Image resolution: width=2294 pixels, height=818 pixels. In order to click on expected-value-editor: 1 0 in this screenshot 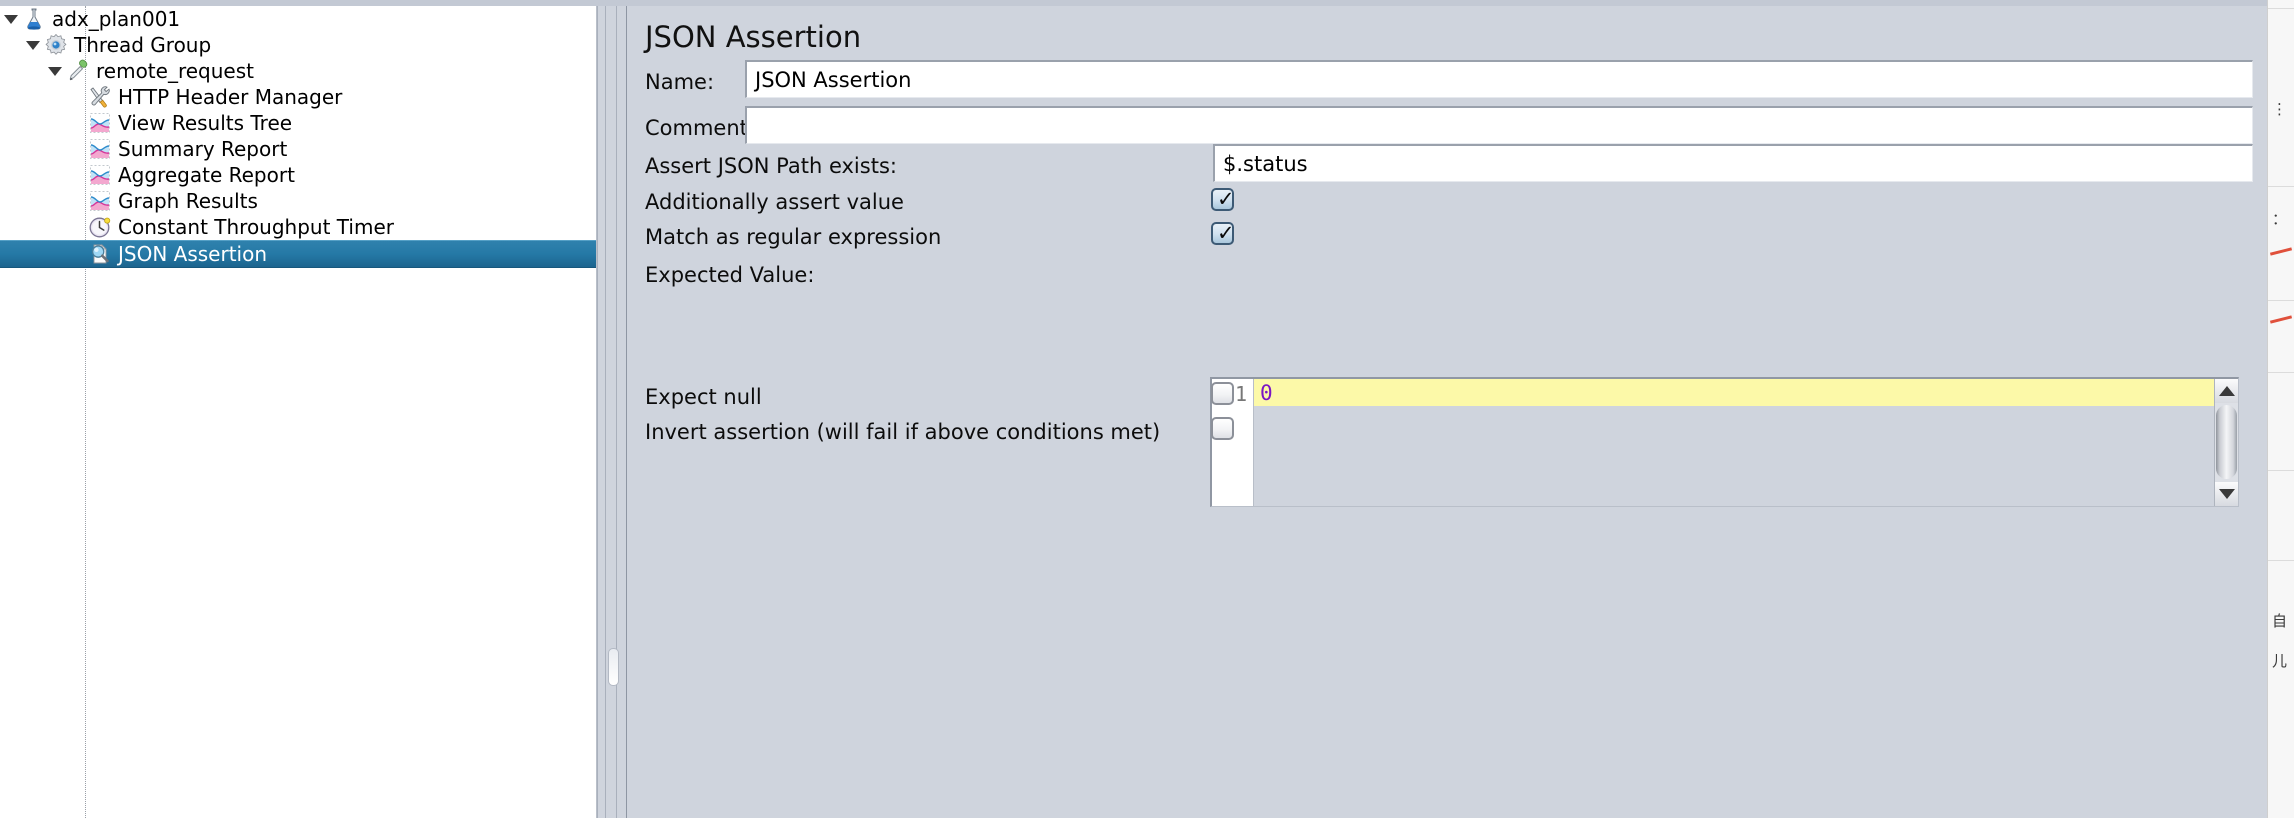, I will do `click(1724, 442)`.